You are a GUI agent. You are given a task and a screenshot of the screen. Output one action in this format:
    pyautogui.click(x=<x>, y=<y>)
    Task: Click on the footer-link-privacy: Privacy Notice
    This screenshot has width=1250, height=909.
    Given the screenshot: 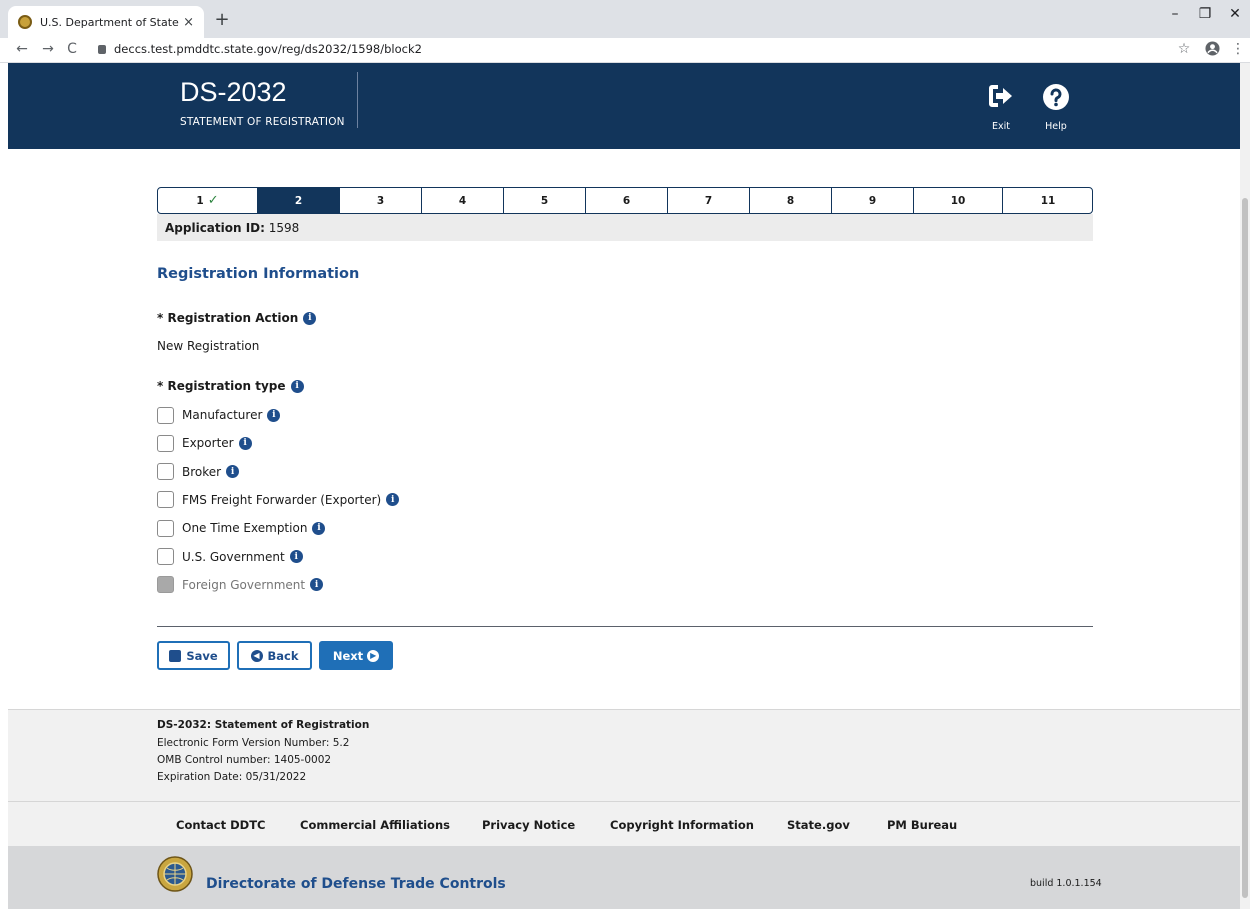 What is the action you would take?
    pyautogui.click(x=528, y=825)
    